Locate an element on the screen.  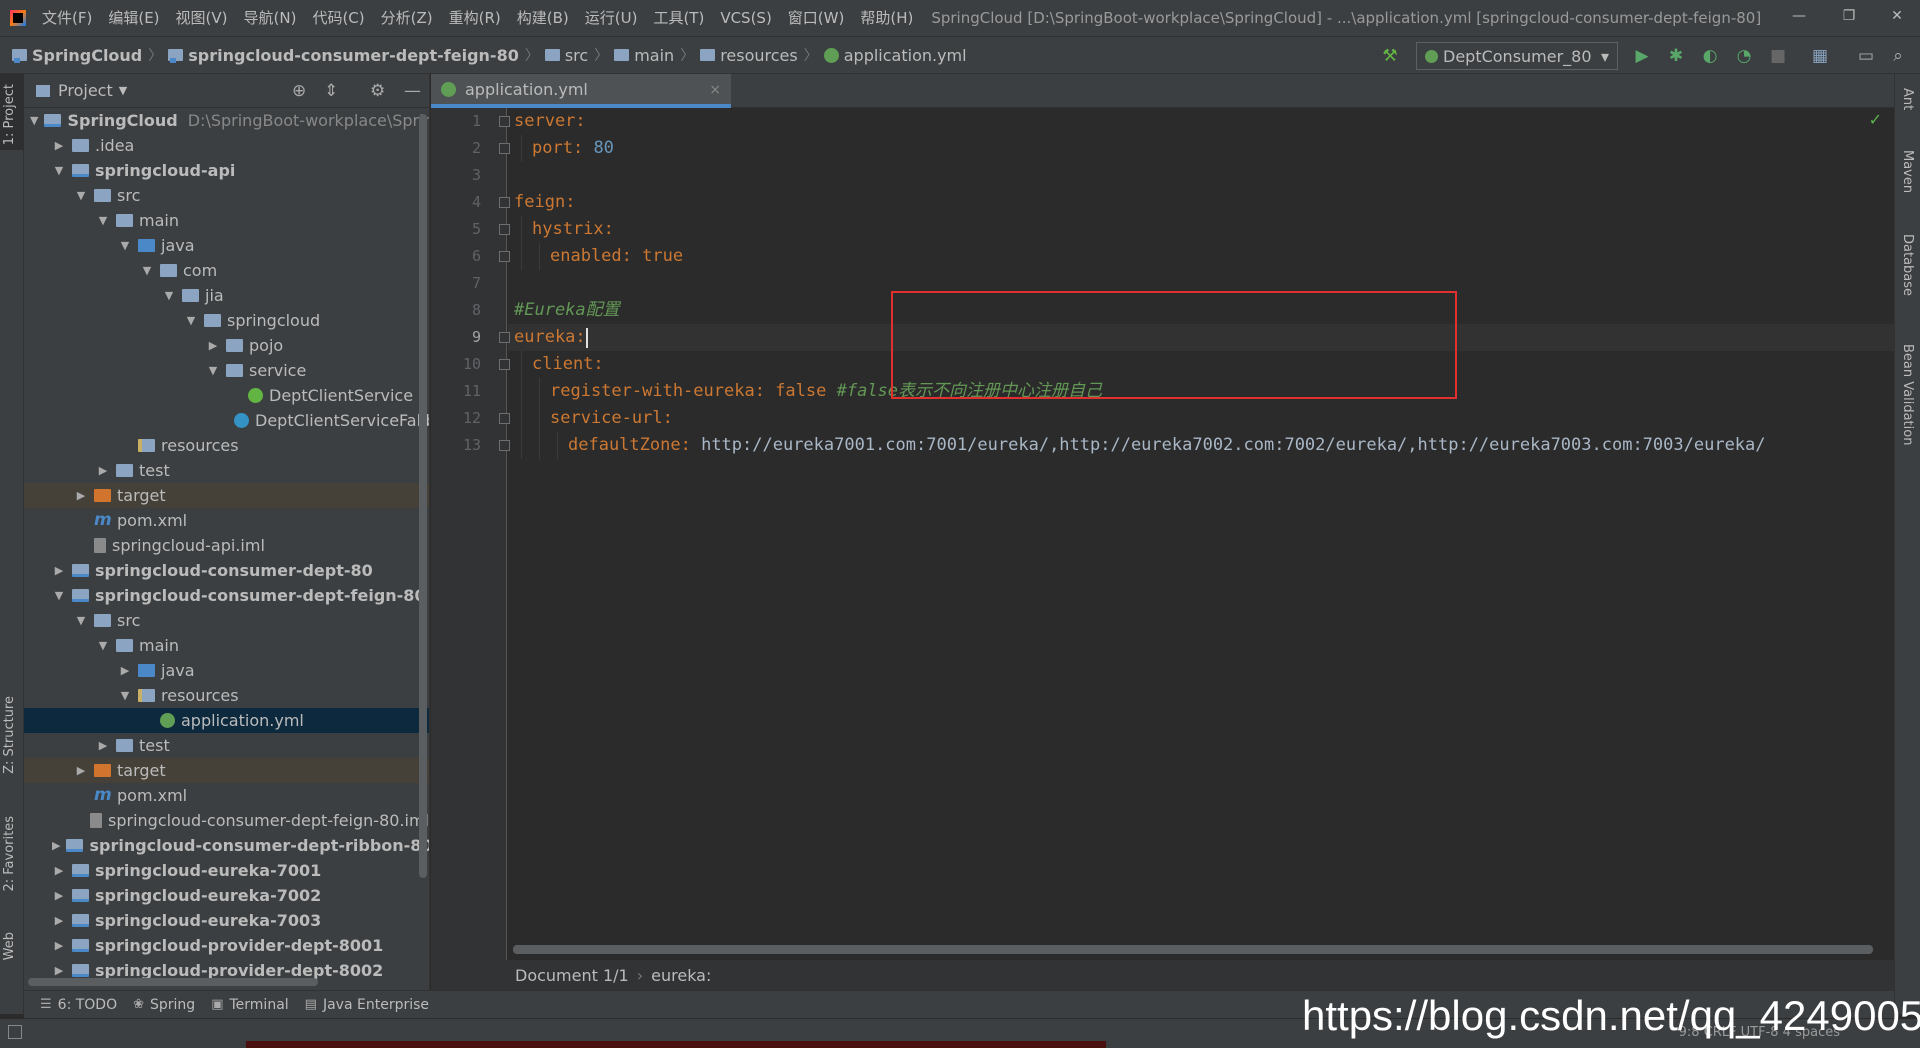
tree-item: ▶ springcloud-consumer-dept-80 is located at coordinates (226, 570).